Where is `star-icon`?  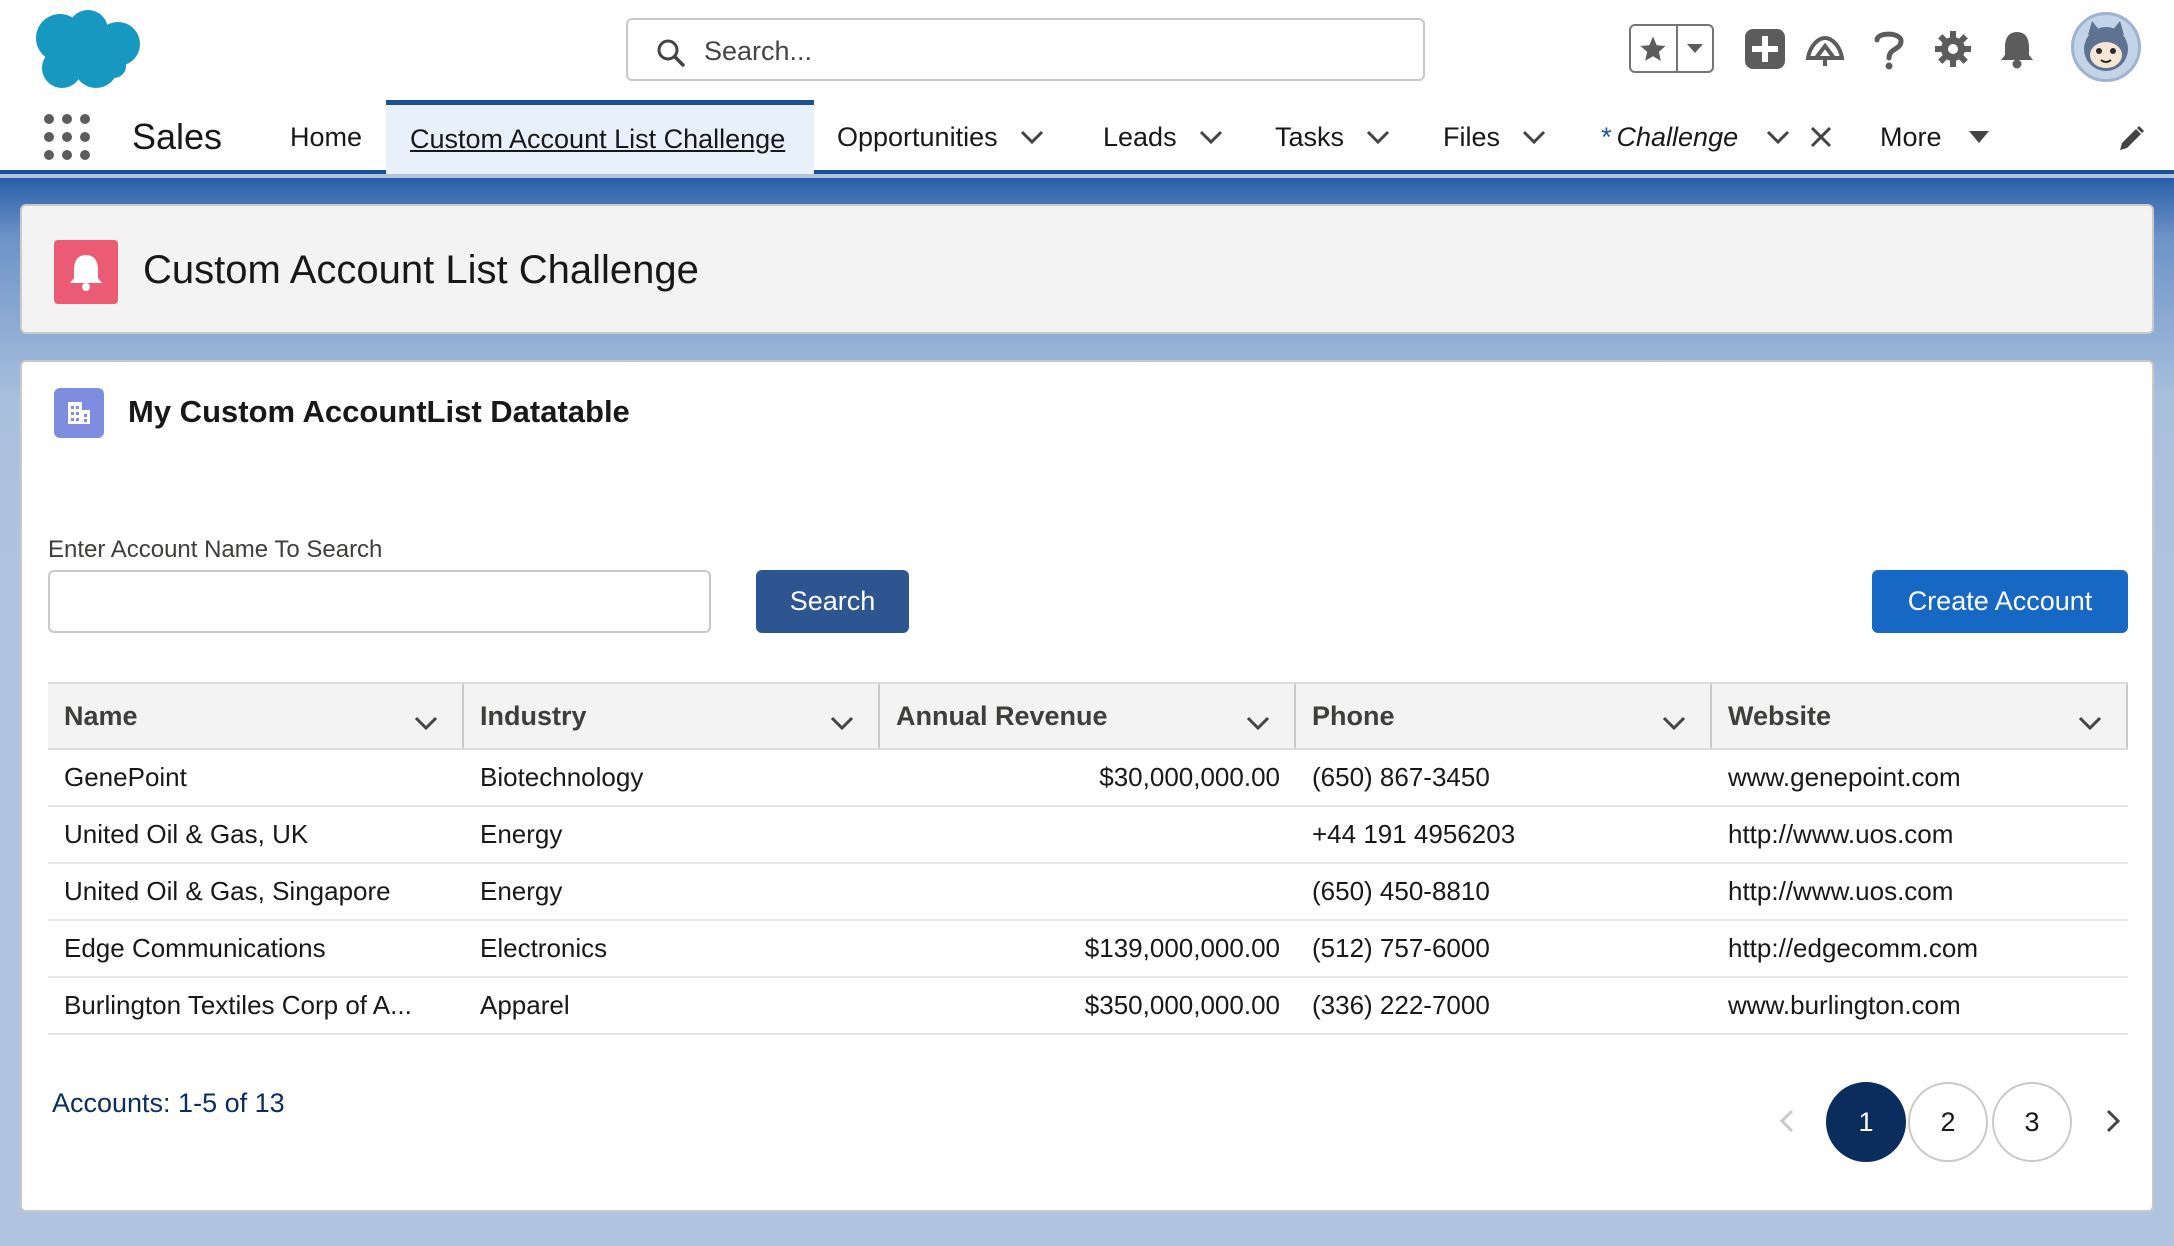
star-icon is located at coordinates (1653, 48).